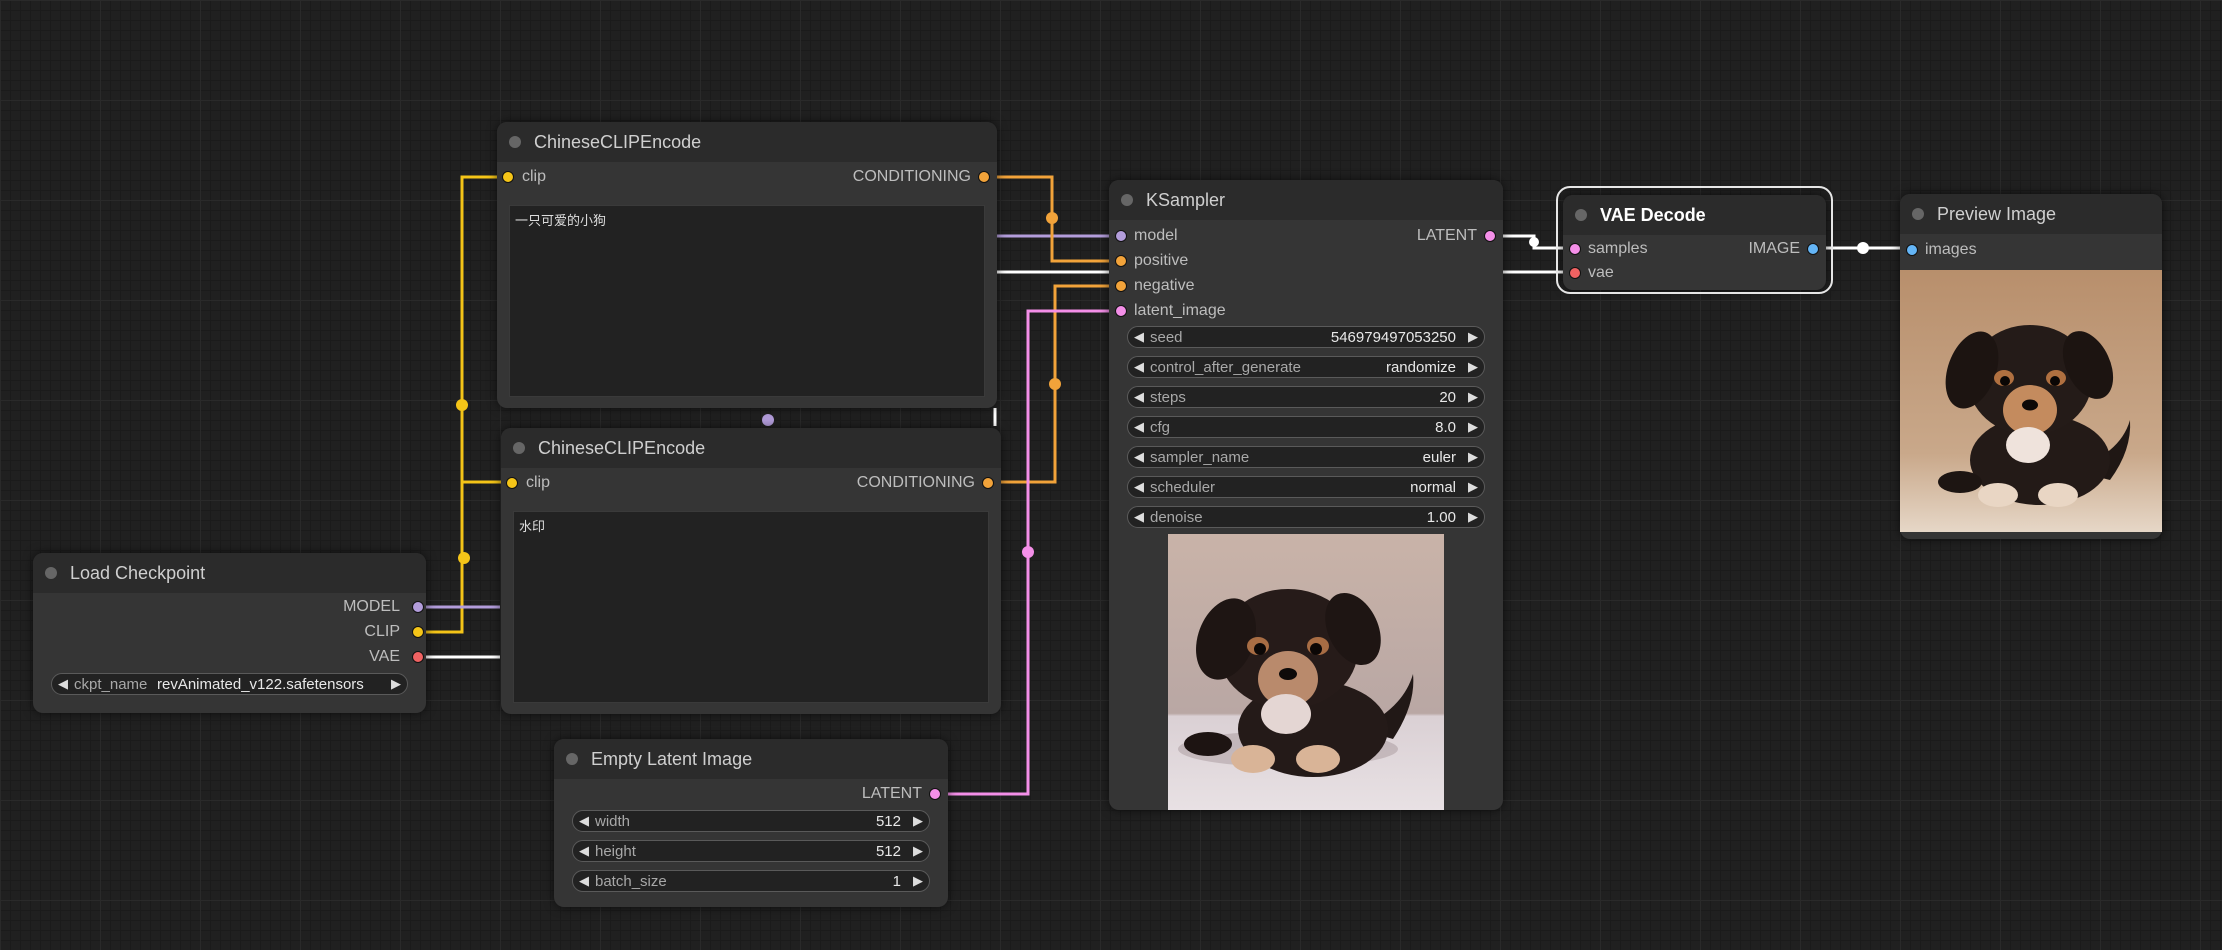 The width and height of the screenshot is (2222, 950). What do you see at coordinates (418, 657) in the screenshot?
I see `output-vae-pin` at bounding box center [418, 657].